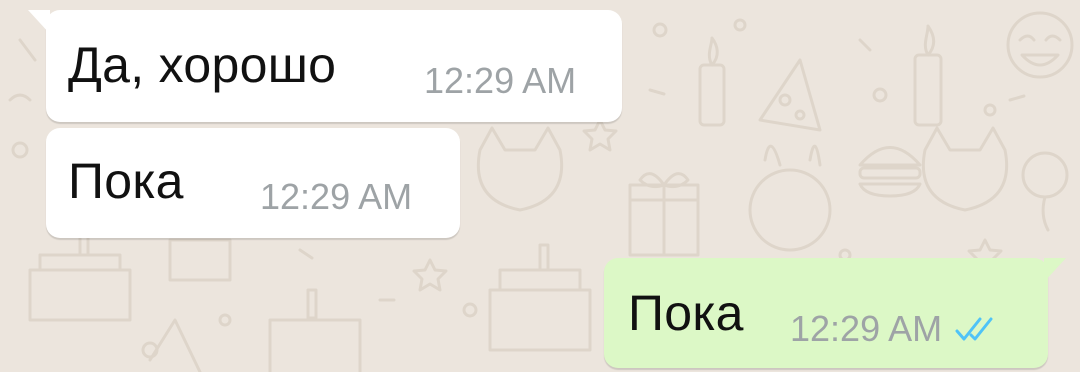 This screenshot has height=372, width=1080. What do you see at coordinates (202, 65) in the screenshot?
I see `message-text: Да, хорошо` at bounding box center [202, 65].